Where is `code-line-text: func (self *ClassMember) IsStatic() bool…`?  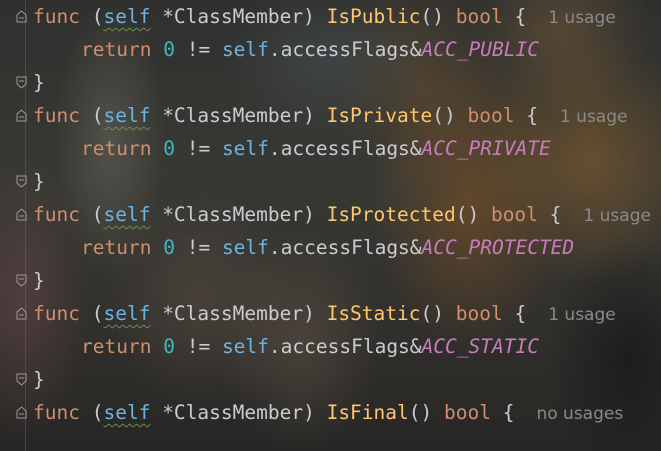 code-line-text: func (self *ClassMember) IsStatic() bool… is located at coordinates (324, 314).